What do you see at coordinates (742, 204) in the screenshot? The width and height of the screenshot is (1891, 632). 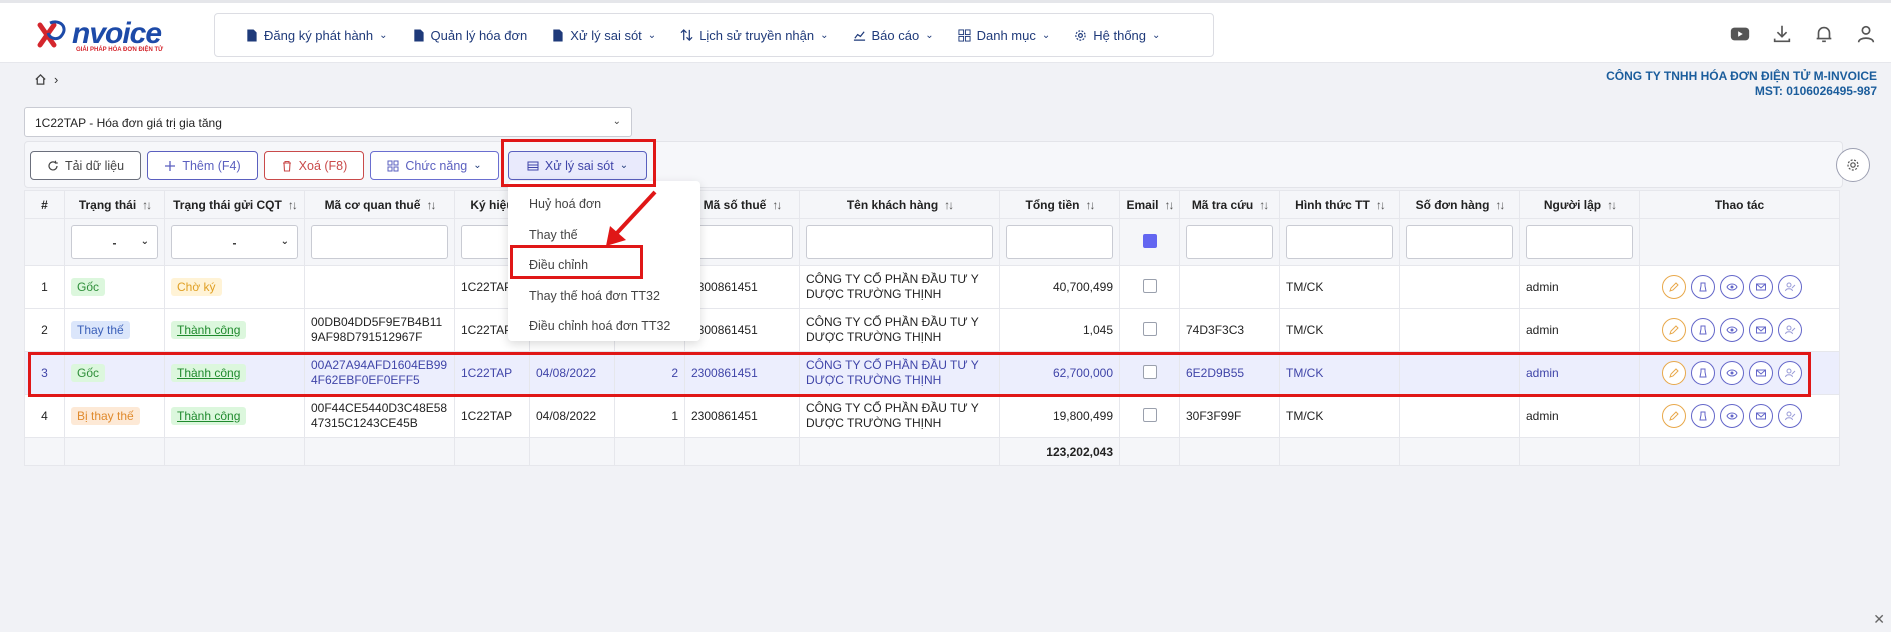 I see `col-header-tax-no: Mã số thuế ↑↓` at bounding box center [742, 204].